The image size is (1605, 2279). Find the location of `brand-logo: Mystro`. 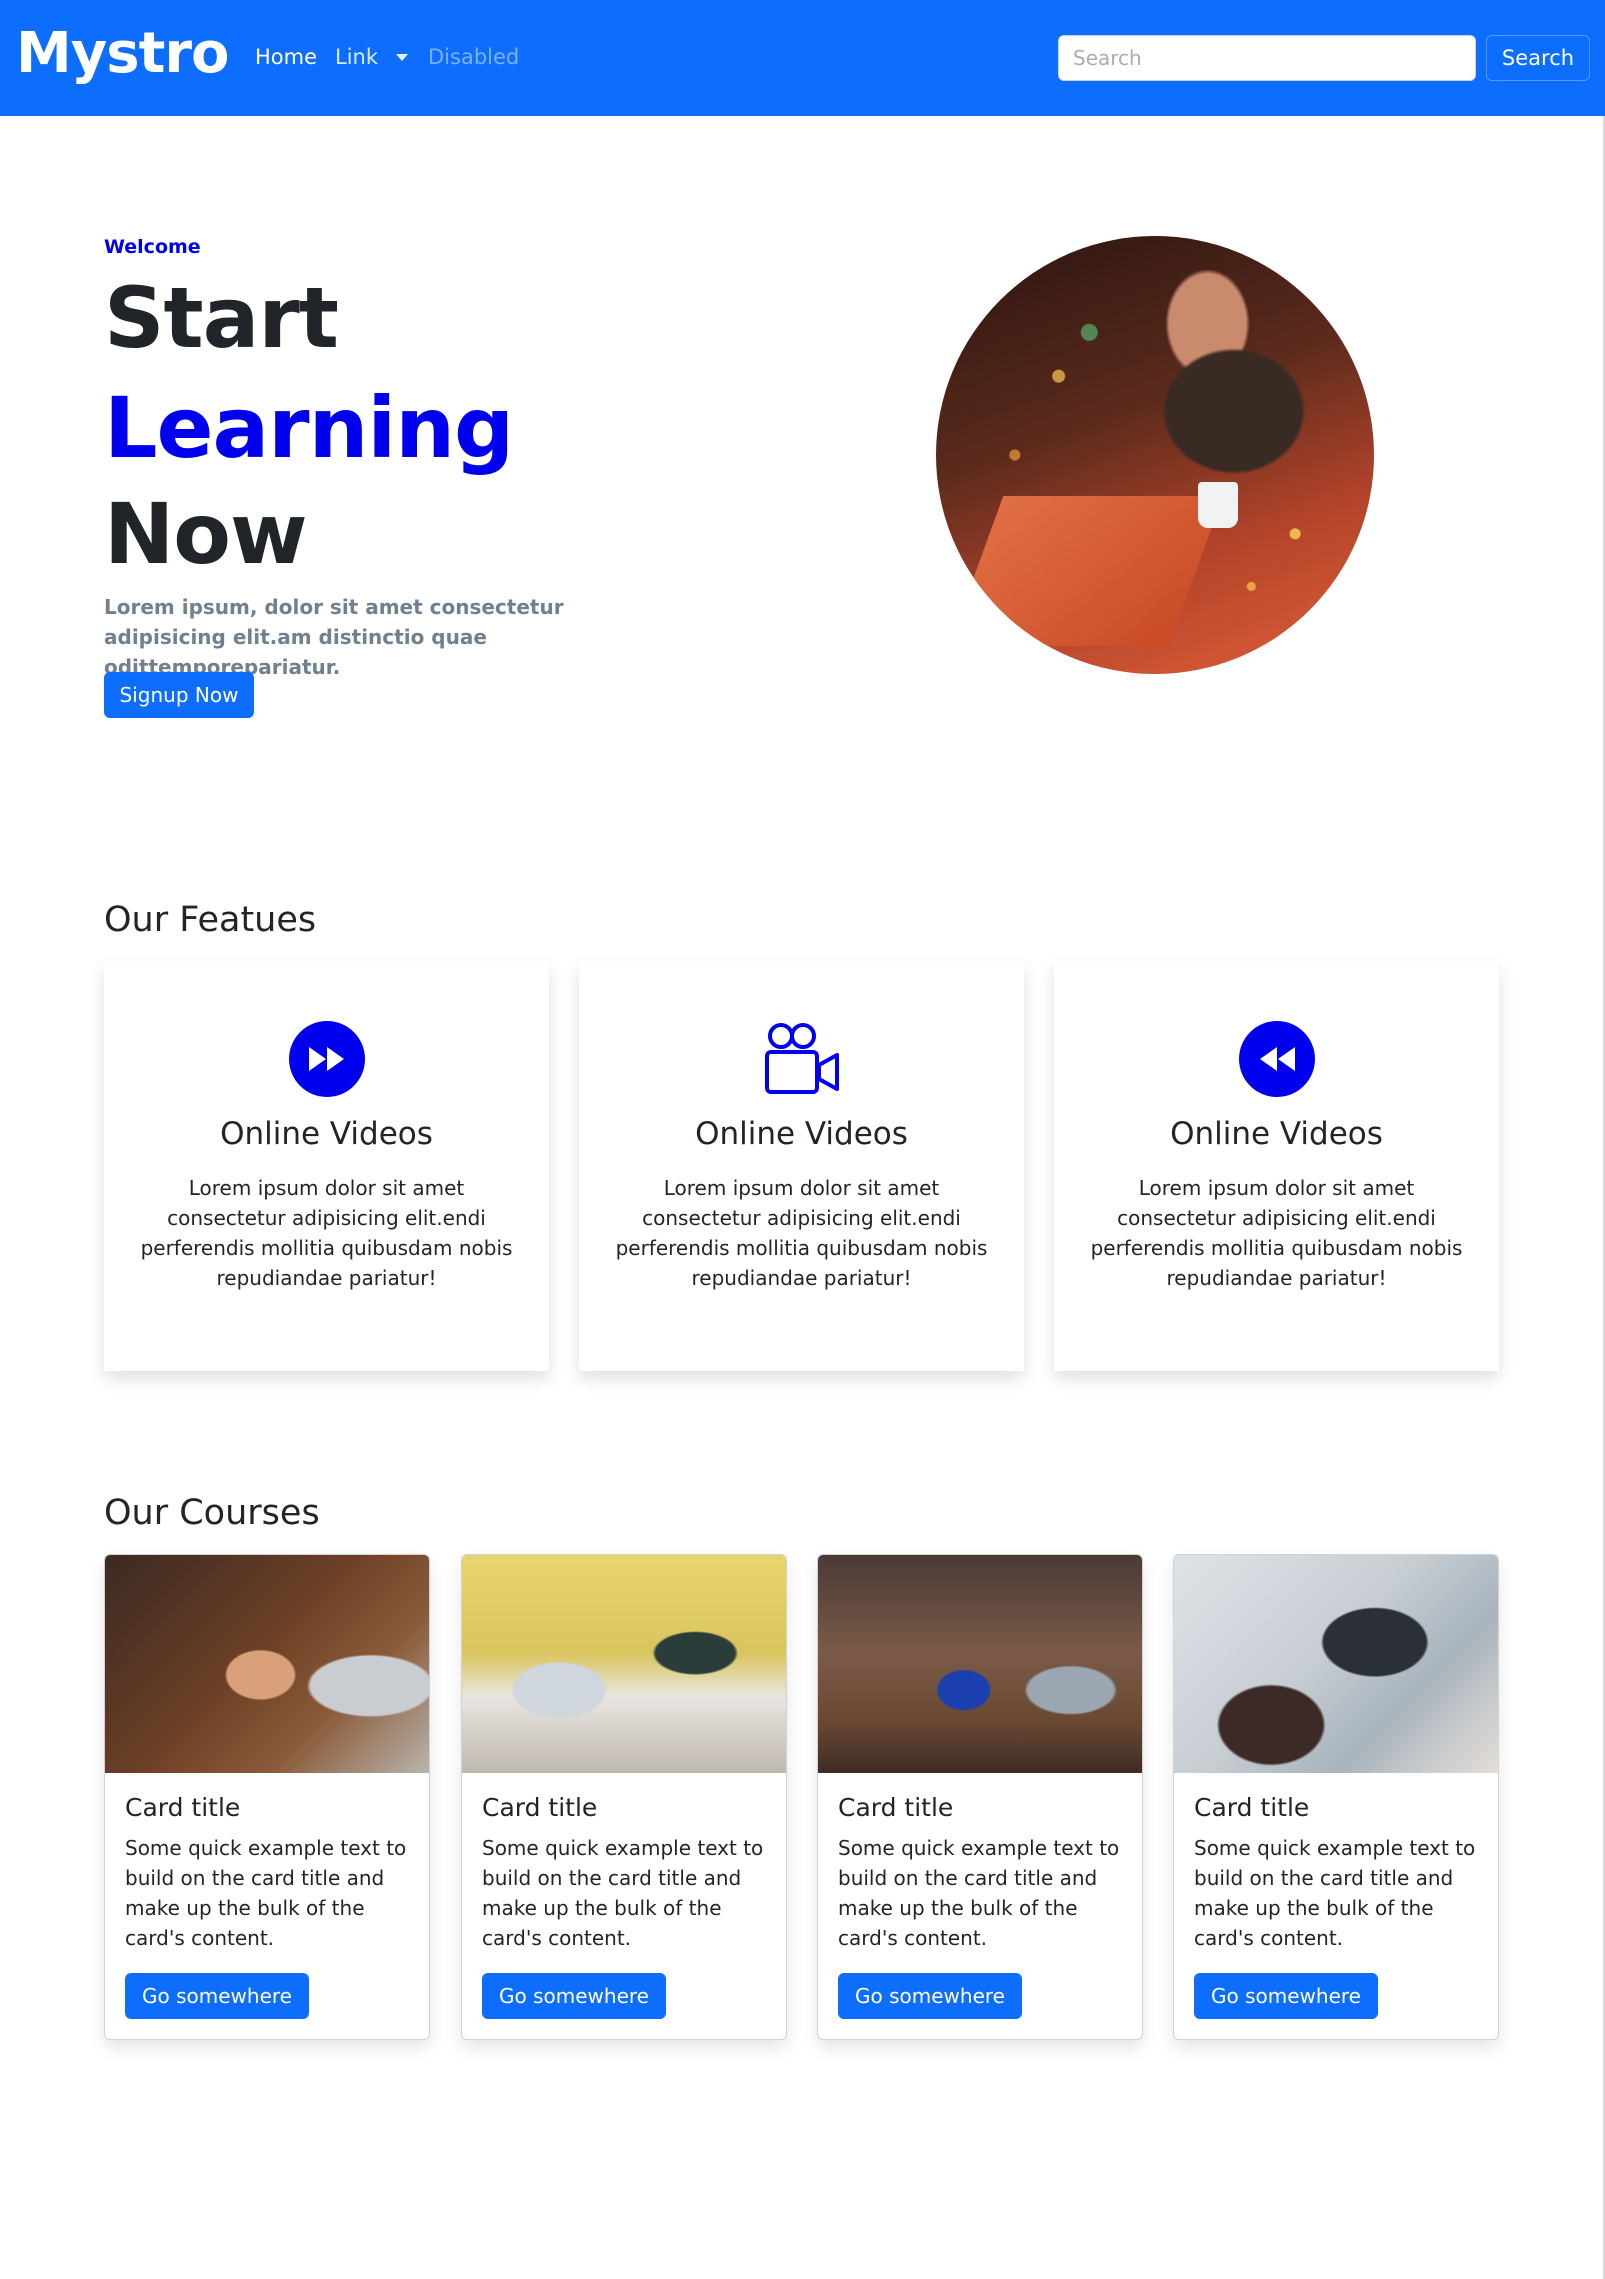

brand-logo: Mystro is located at coordinates (122, 54).